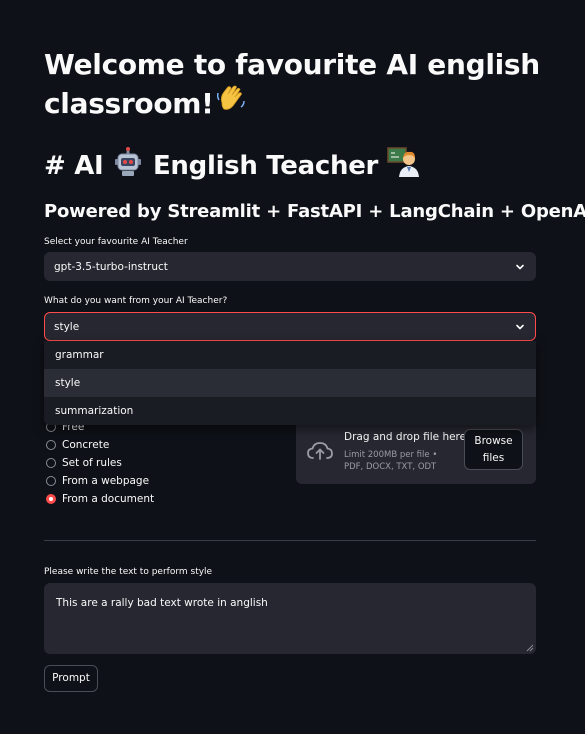  Describe the element at coordinates (265, 166) in the screenshot. I see `title-suffix: English Teacher` at that location.